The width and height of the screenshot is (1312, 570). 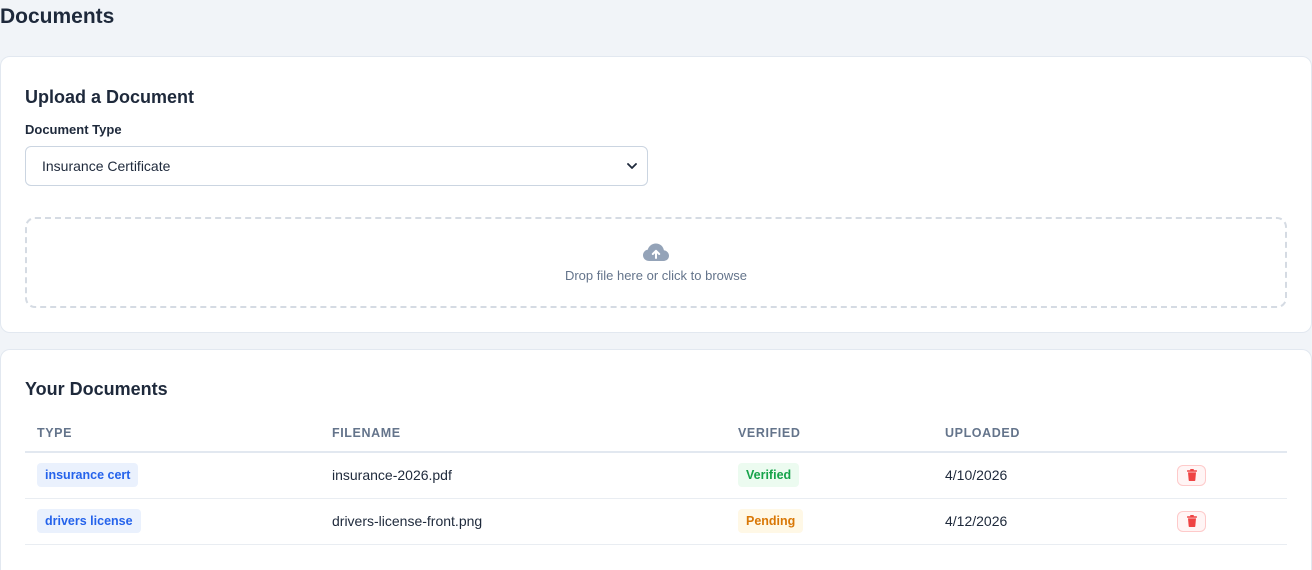 What do you see at coordinates (656, 253) in the screenshot?
I see `cloud-upload-icon` at bounding box center [656, 253].